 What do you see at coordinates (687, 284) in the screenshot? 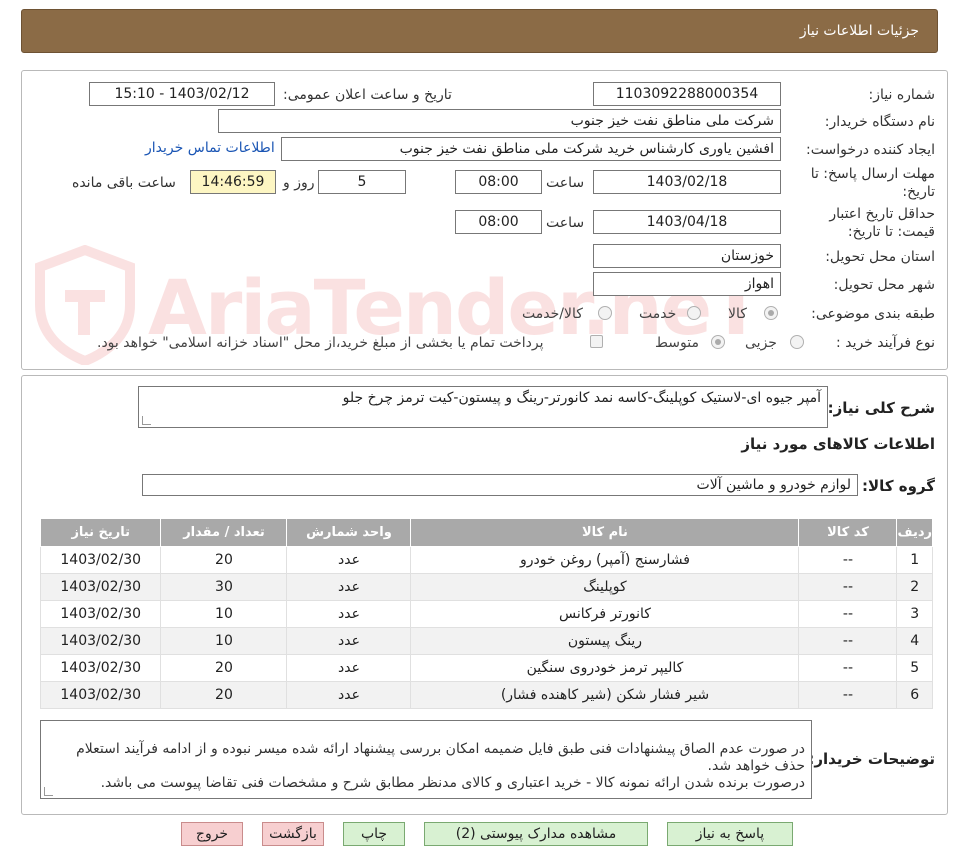
I see `city-field: اهواز` at bounding box center [687, 284].